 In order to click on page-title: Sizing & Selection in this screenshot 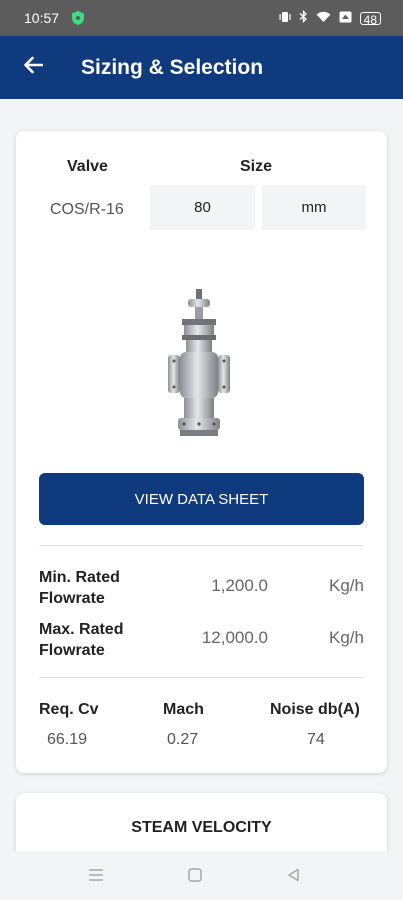, I will do `click(172, 67)`.